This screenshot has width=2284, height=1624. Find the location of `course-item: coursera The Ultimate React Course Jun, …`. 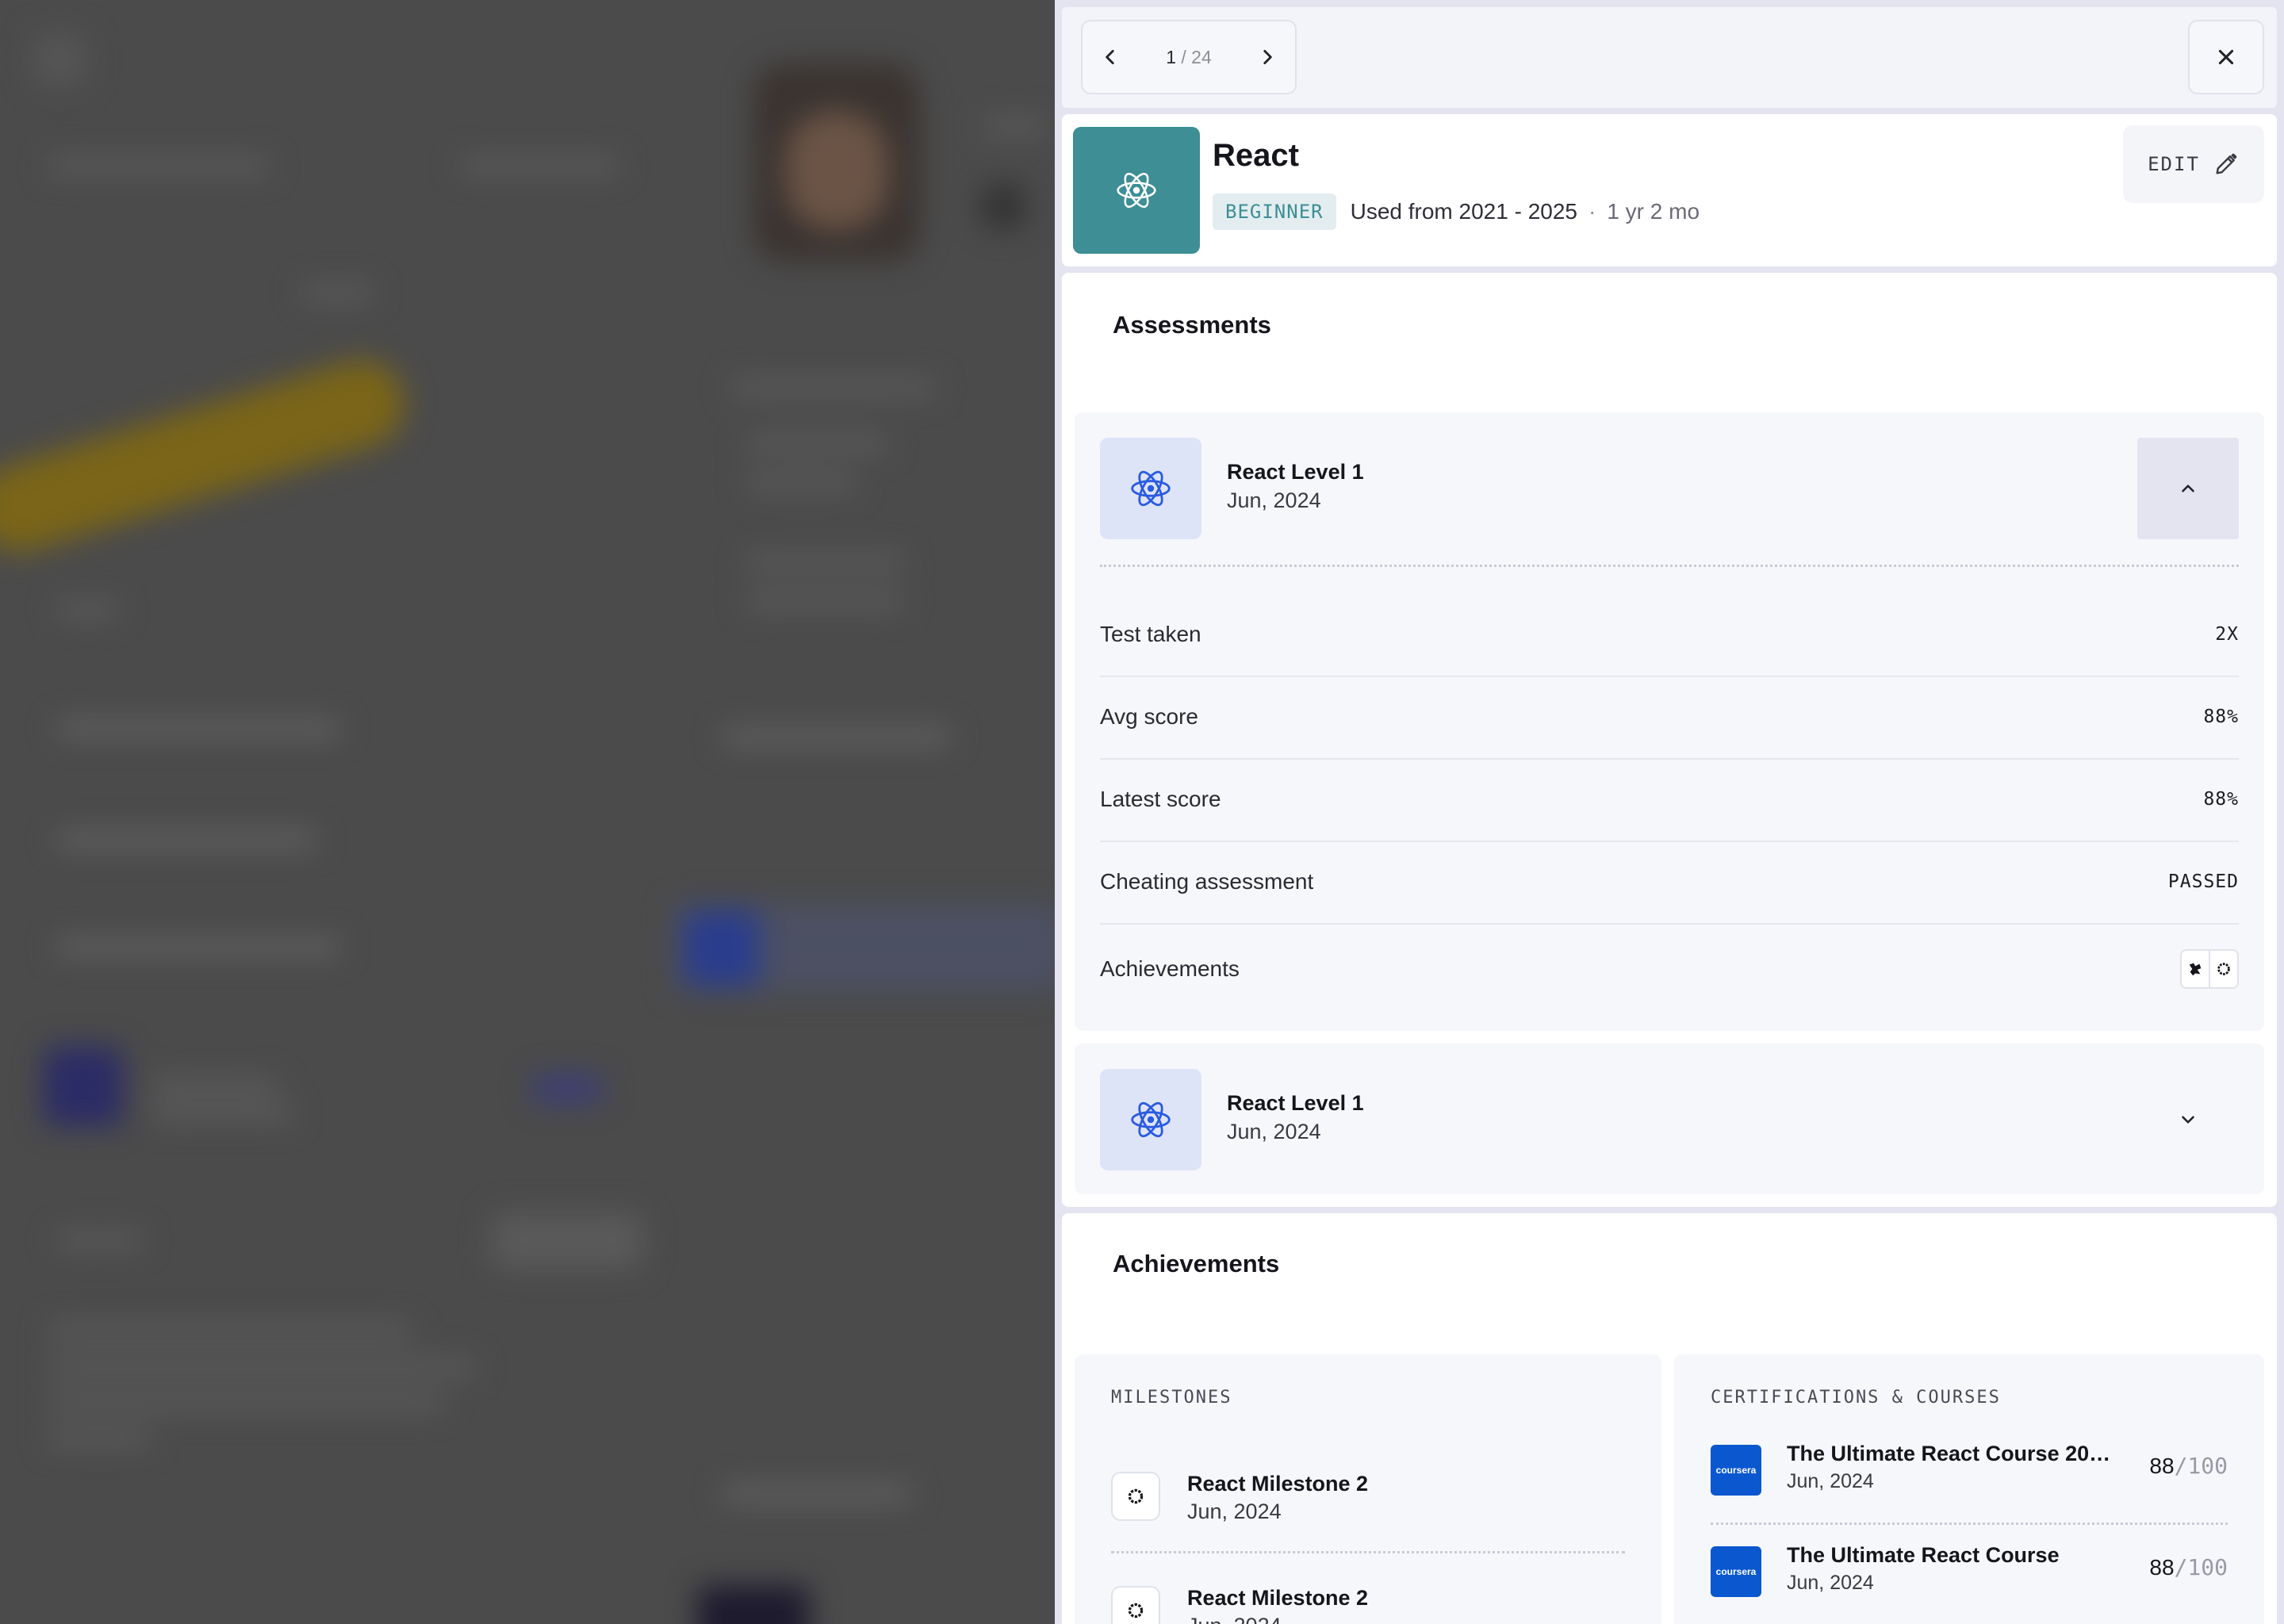

course-item: coursera The Ultimate React Course Jun, … is located at coordinates (1969, 1575).